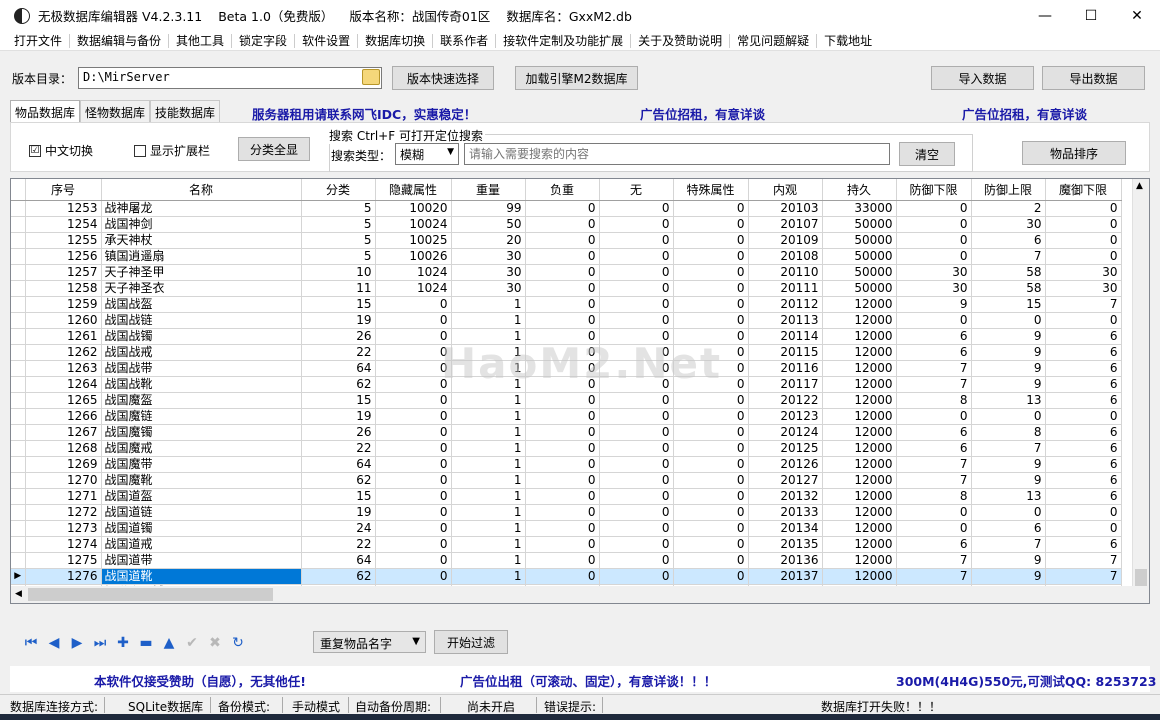  I want to click on horizontal-scroll-thumb, so click(150, 594).